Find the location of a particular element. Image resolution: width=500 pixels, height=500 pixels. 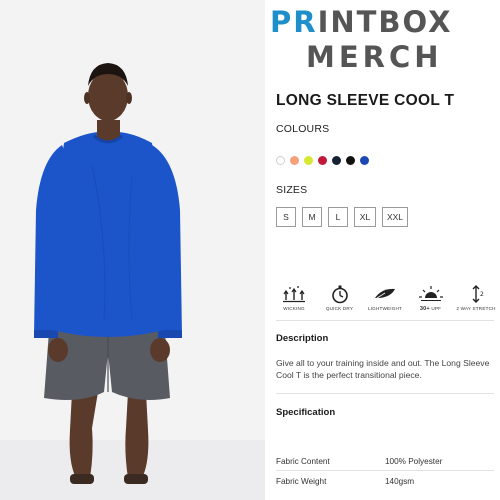

feature-quick-dry: QUICK DRY is located at coordinates (340, 298).